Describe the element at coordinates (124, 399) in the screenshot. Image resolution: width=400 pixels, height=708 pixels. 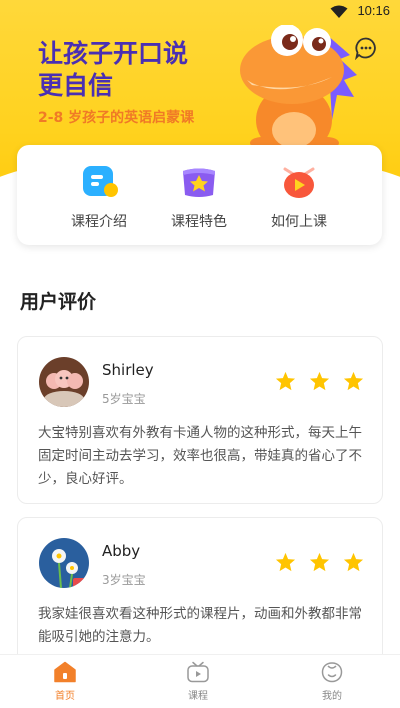
I see `reviewer-age: 5岁宝宝` at that location.